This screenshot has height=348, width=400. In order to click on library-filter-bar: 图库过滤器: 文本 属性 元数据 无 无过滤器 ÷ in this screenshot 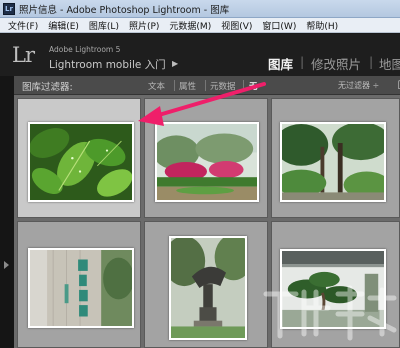, I will do `click(207, 85)`.